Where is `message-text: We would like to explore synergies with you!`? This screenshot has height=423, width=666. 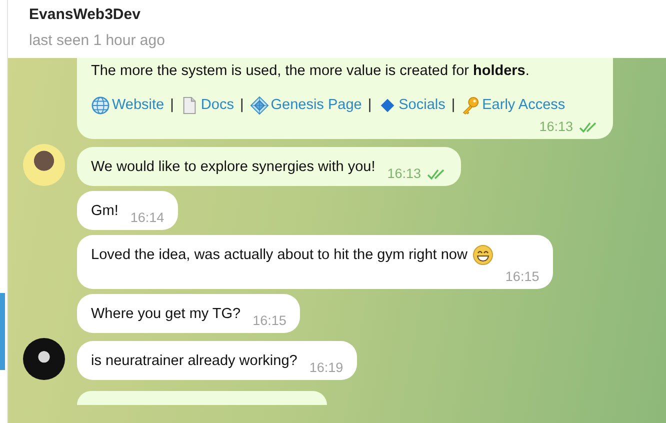
message-text: We would like to explore synergies with you! is located at coordinates (233, 167).